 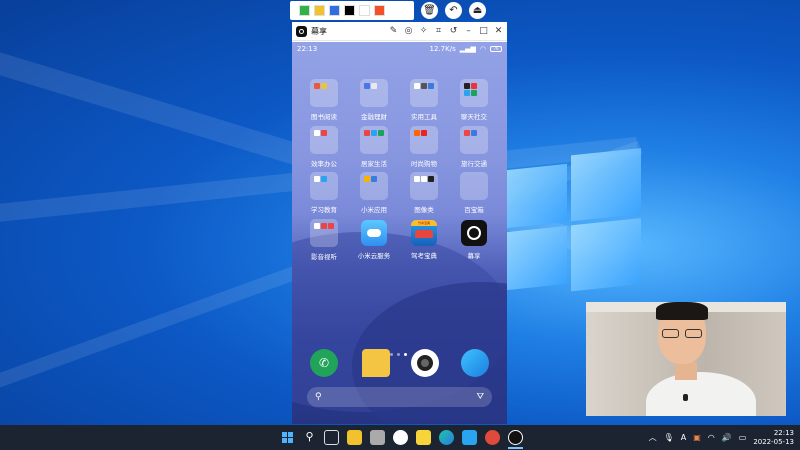 What do you see at coordinates (515, 448) in the screenshot?
I see `active-indicator` at bounding box center [515, 448].